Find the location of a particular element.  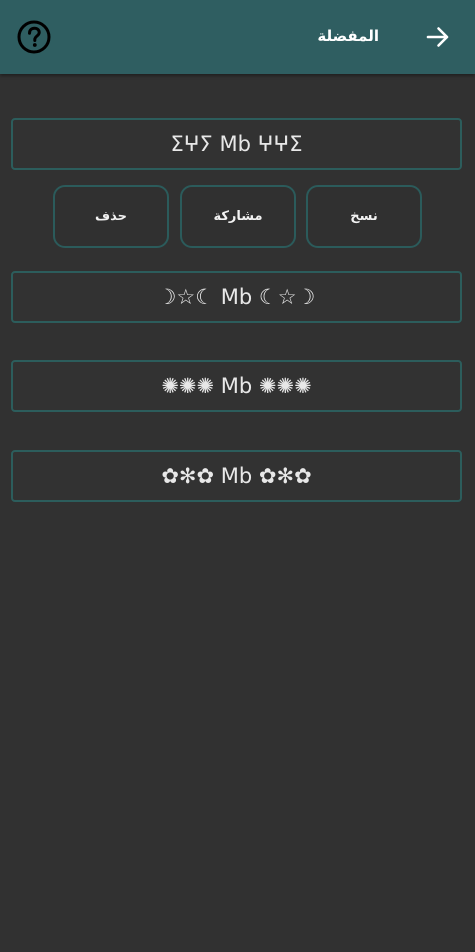

help-button is located at coordinates (34, 37).